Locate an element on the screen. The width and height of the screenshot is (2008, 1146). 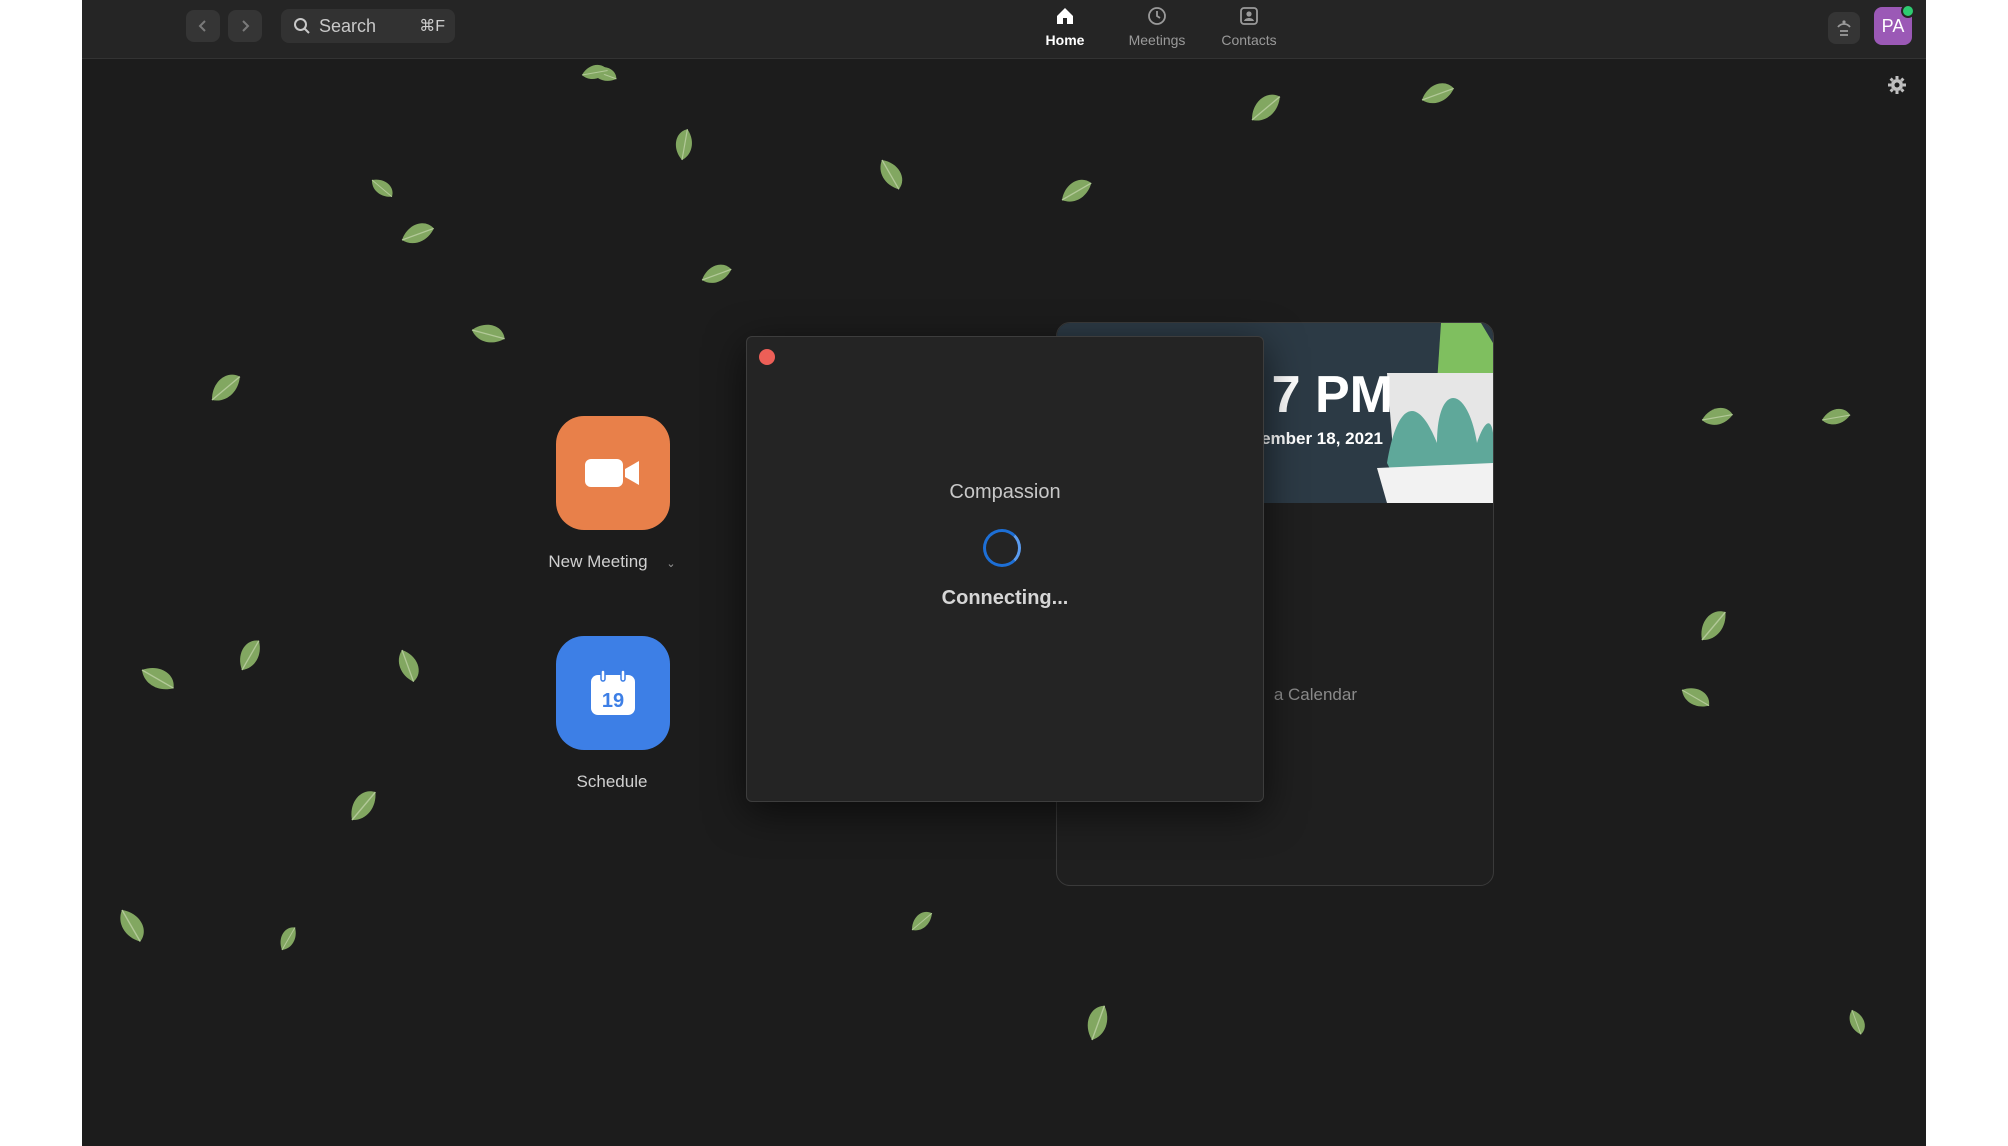
calendar-day: 19 is located at coordinates (613, 701).